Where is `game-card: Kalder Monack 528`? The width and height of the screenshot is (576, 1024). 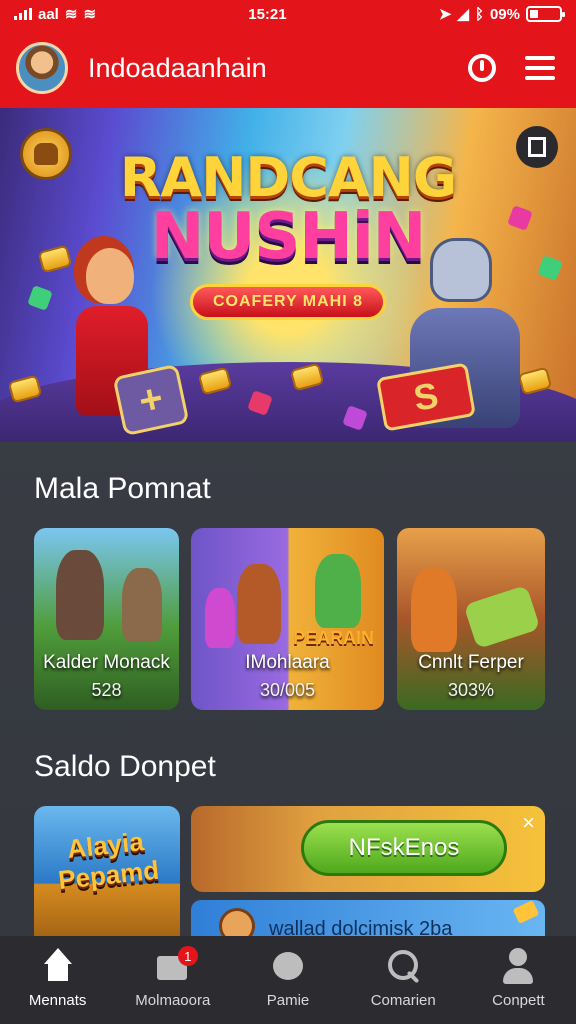 game-card: Kalder Monack 528 is located at coordinates (106, 619).